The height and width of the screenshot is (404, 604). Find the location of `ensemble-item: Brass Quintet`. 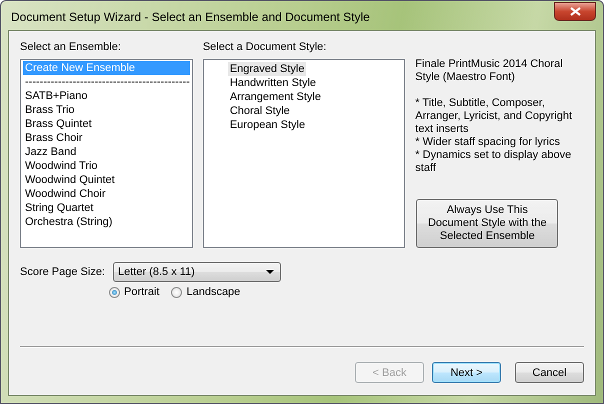

ensemble-item: Brass Quintet is located at coordinates (106, 124).